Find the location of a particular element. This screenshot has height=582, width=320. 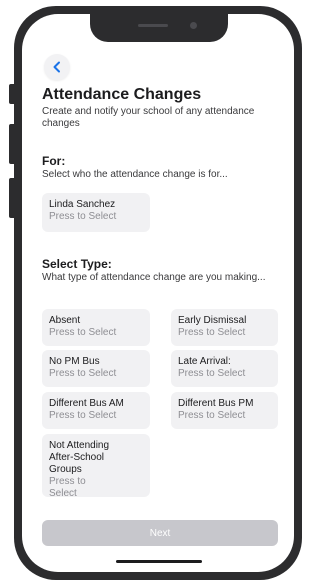

chevron-left-icon is located at coordinates (56, 67).